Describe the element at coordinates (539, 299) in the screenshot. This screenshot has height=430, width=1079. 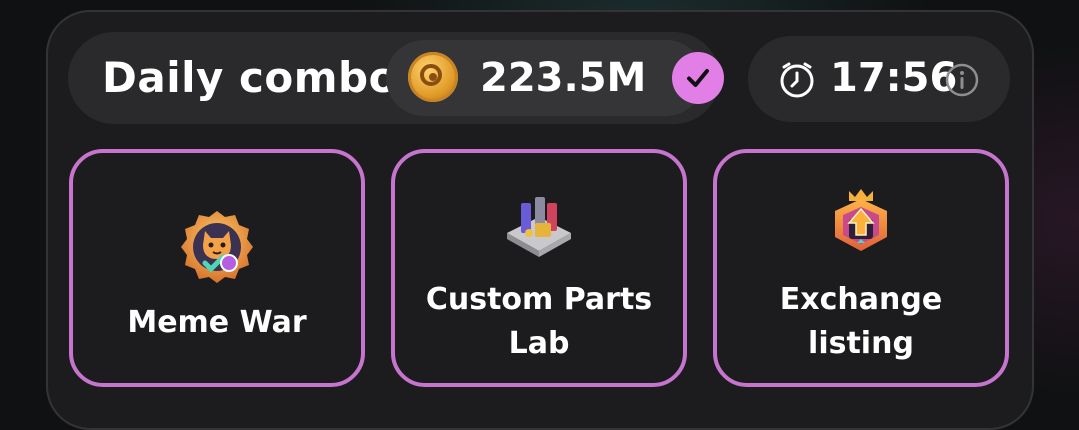
I see `card-label-custom-parts-lab-line1: Custom Parts` at that location.